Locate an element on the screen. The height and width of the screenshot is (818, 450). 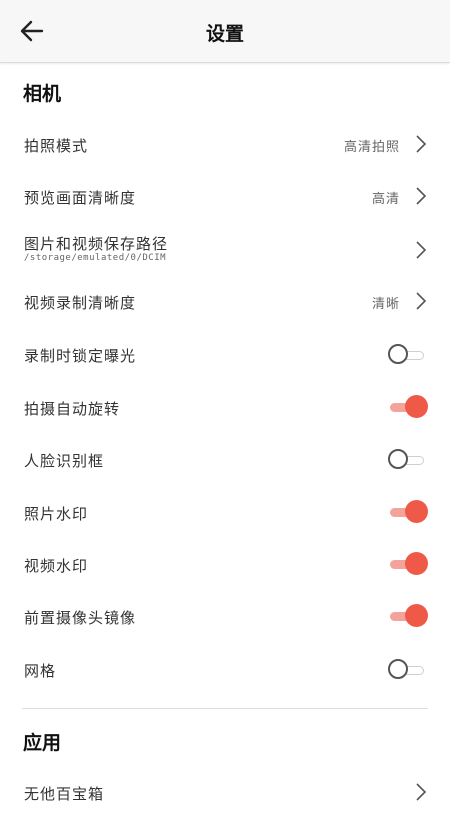
setting-label: 前置摄像头镜像 is located at coordinates (80, 618).